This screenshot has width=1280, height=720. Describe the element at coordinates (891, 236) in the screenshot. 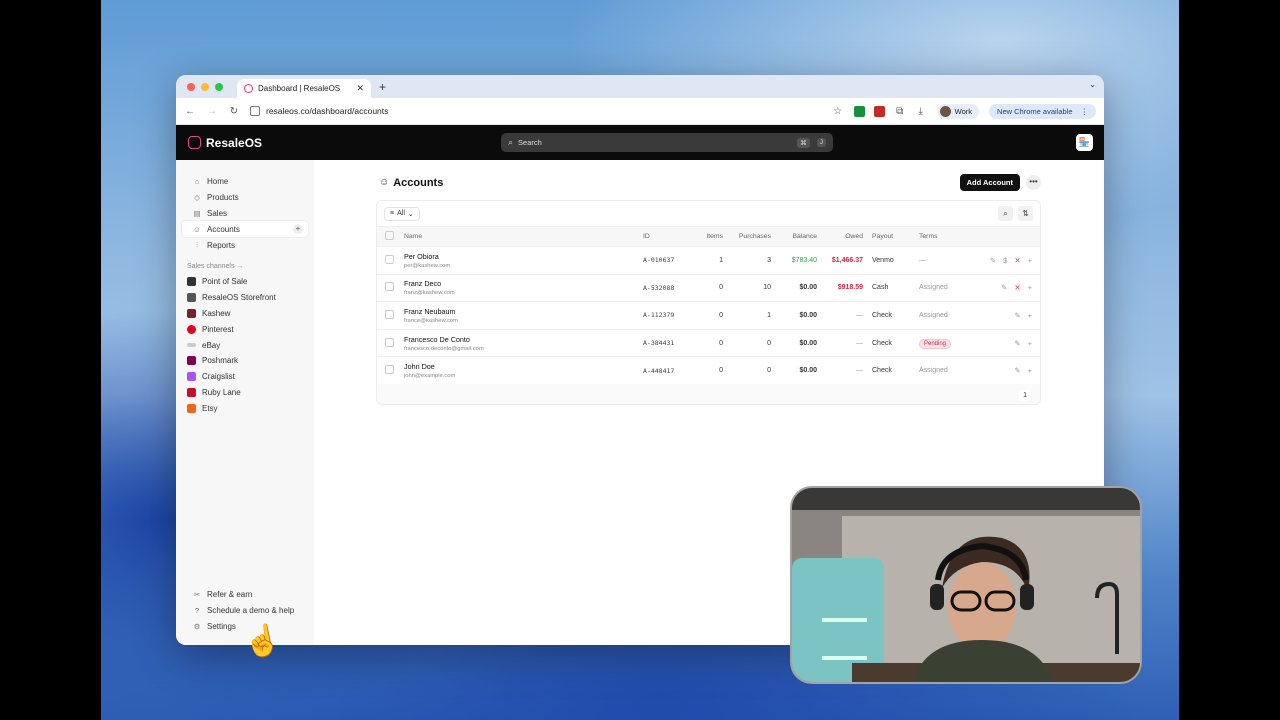

I see `column-header-payout: Payout` at that location.